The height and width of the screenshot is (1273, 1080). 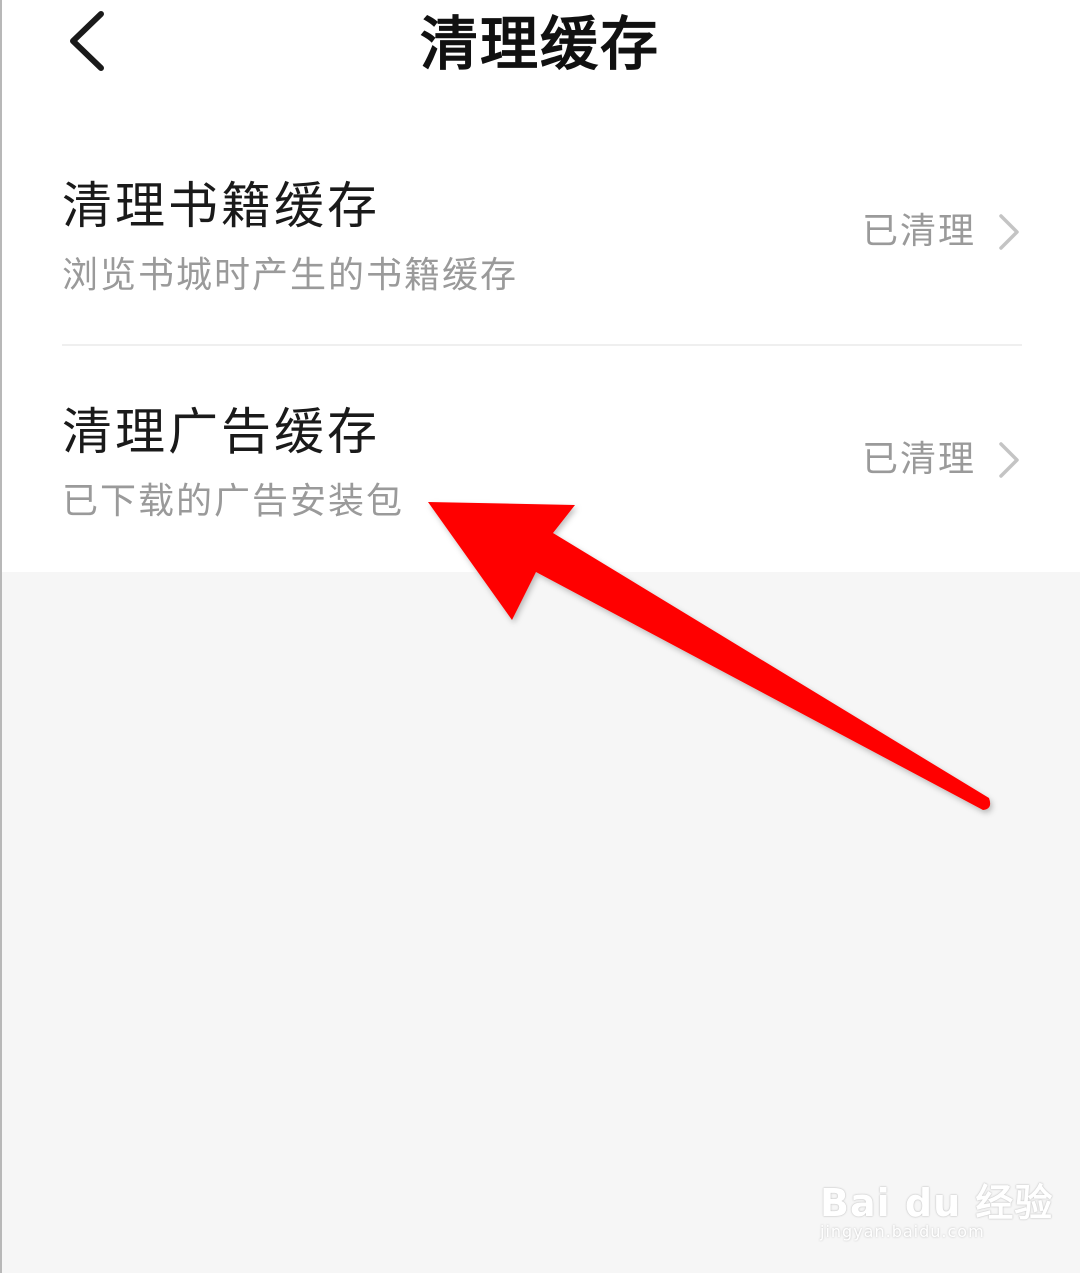 What do you see at coordinates (540, 252) in the screenshot?
I see `list-item-clear-book-cache: 清理书籍缓存 浏览书城时产生的书籍缓存 已清理` at bounding box center [540, 252].